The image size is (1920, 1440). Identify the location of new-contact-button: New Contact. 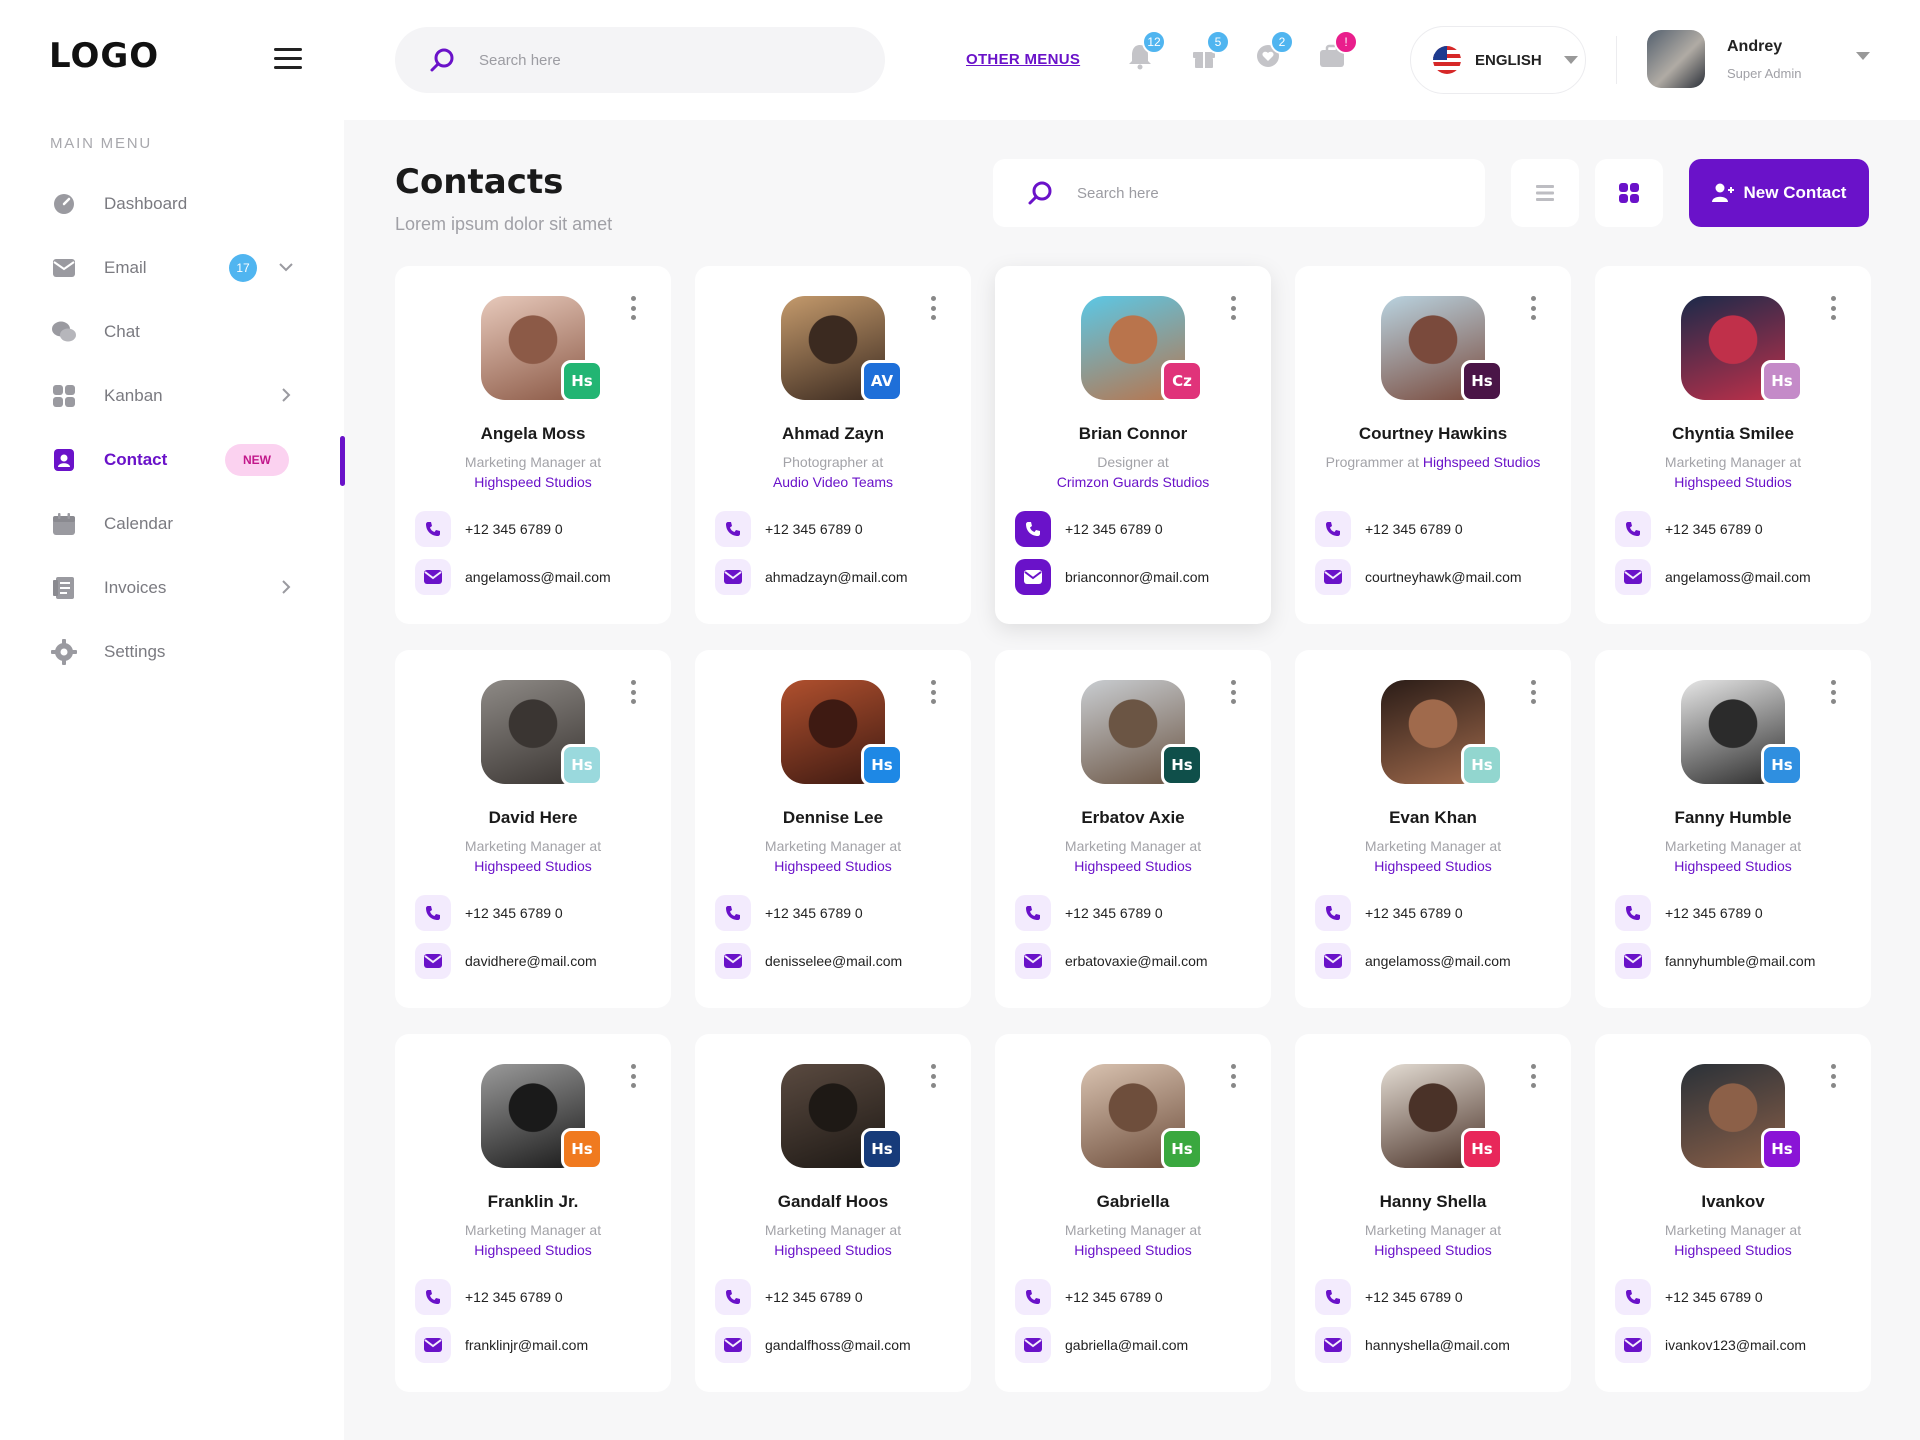
(1779, 193).